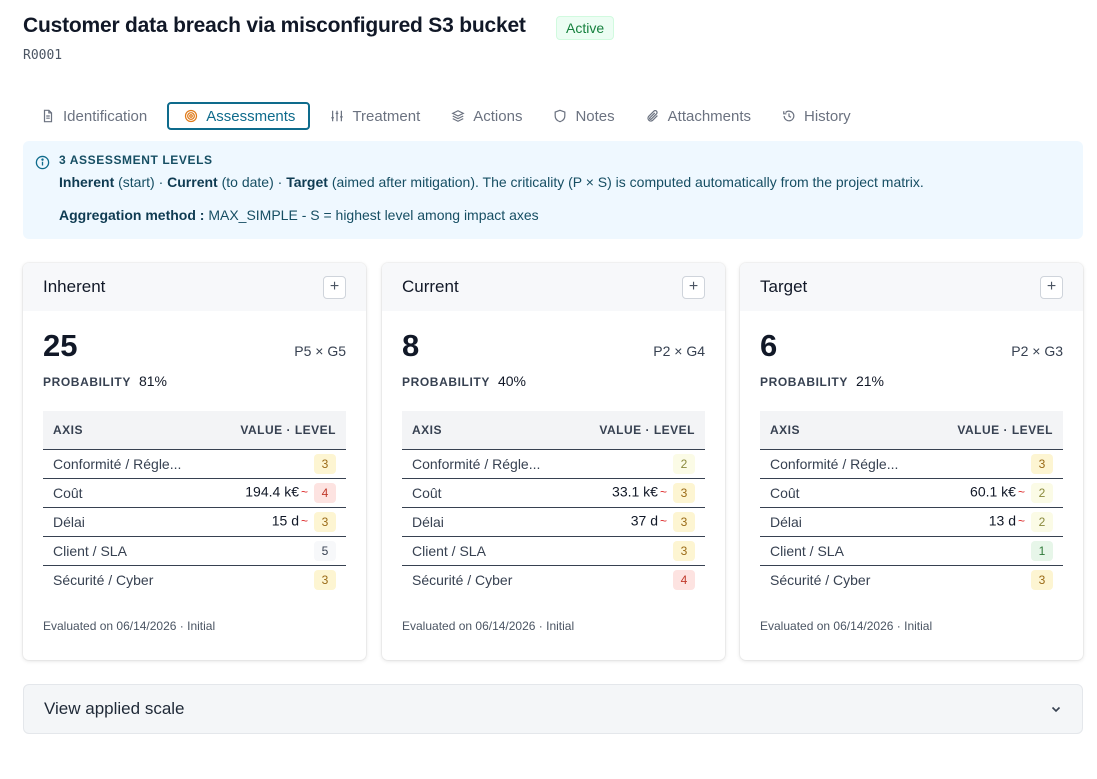 The height and width of the screenshot is (779, 1097). I want to click on sliders-icon, so click(337, 116).